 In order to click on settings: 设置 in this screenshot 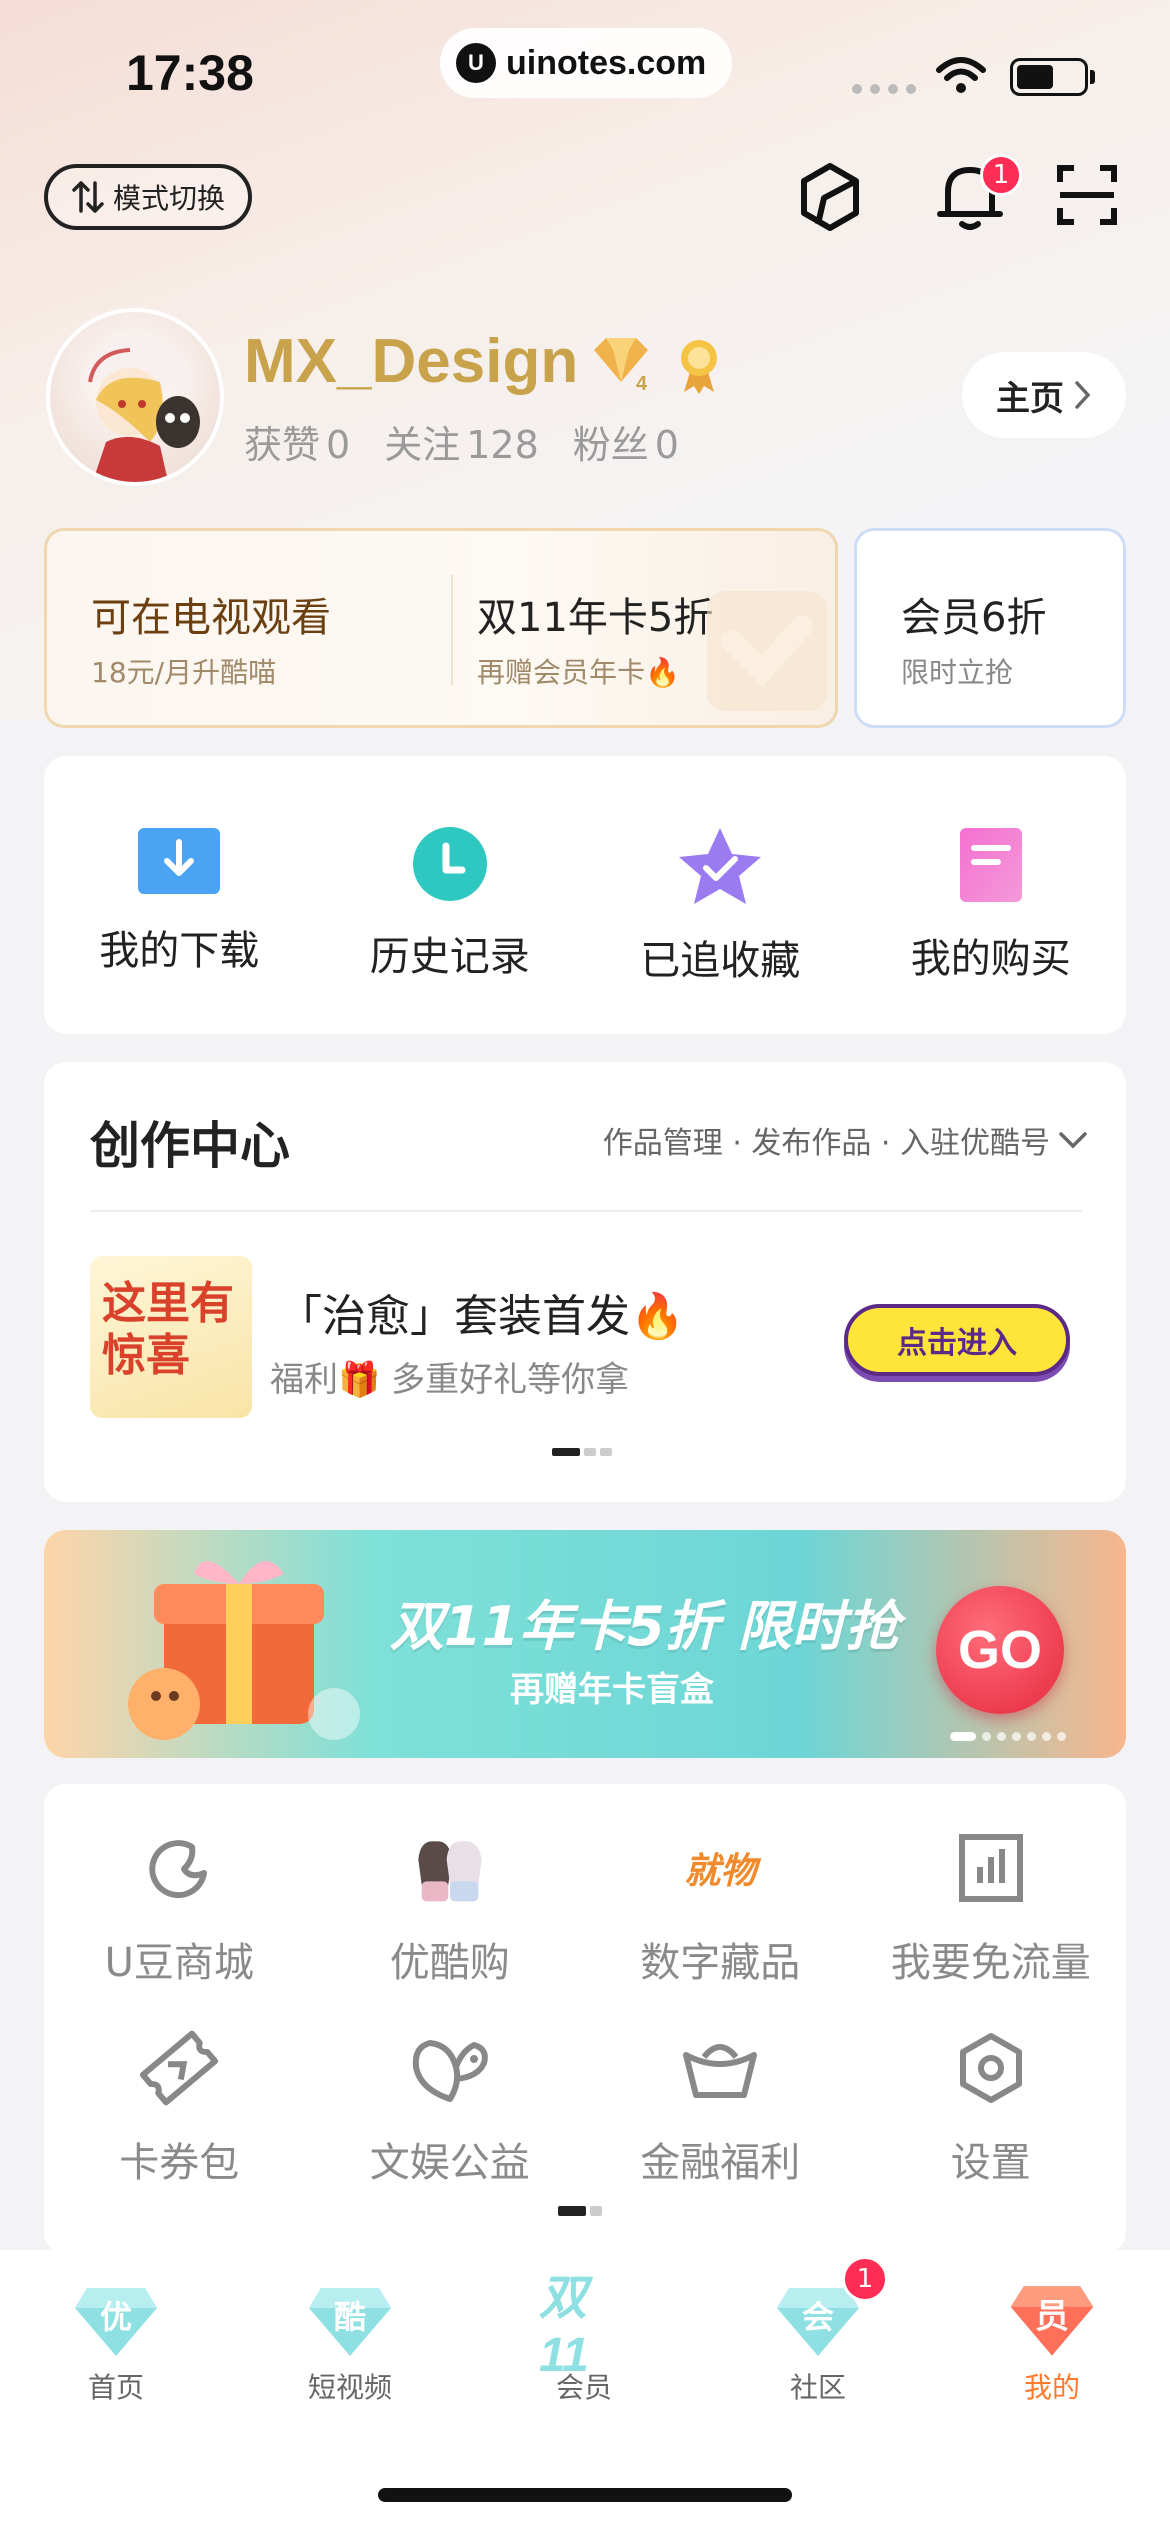, I will do `click(991, 2108)`.